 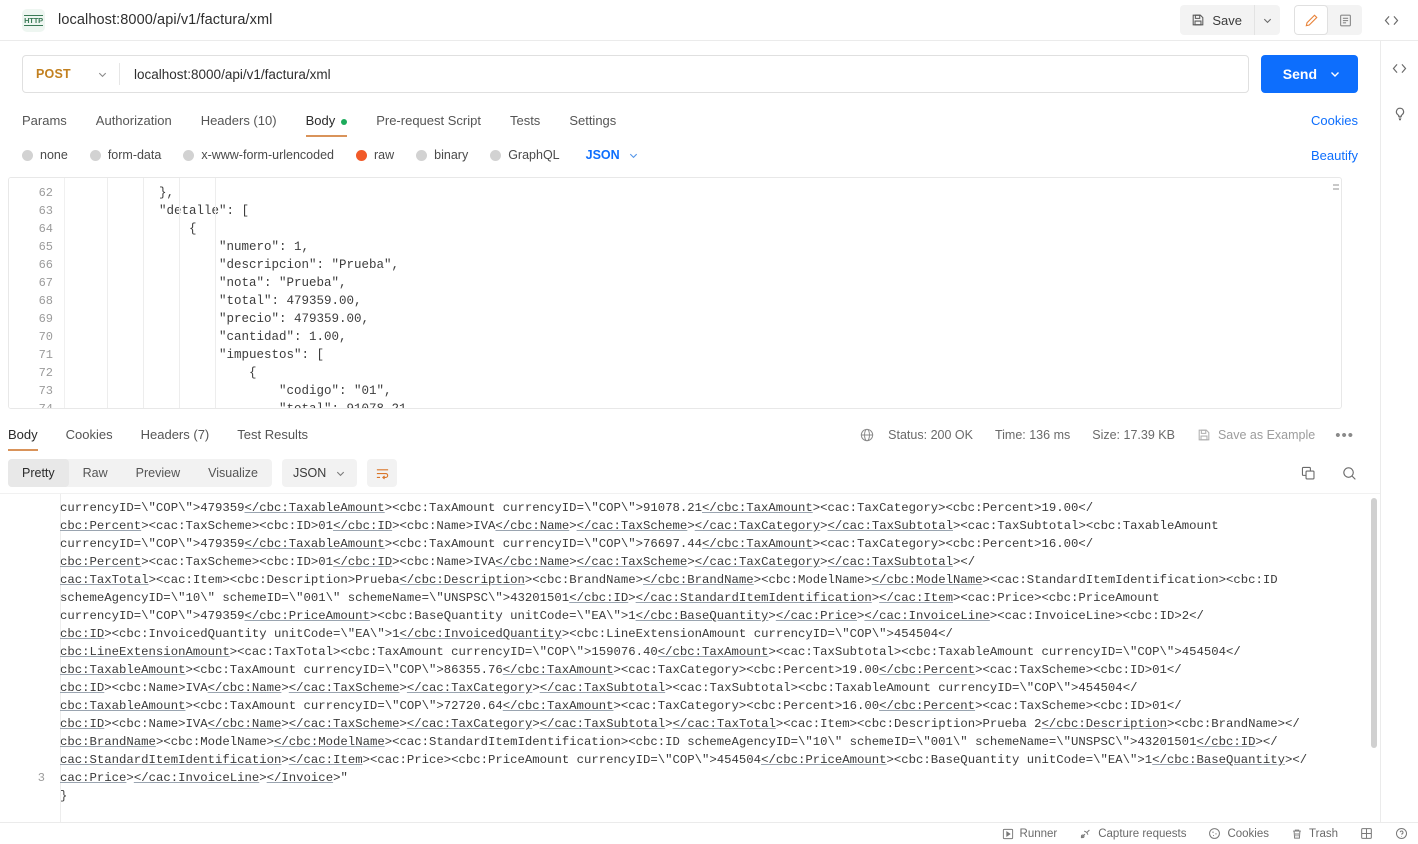 I want to click on body-type-label: GraphQL, so click(x=534, y=155).